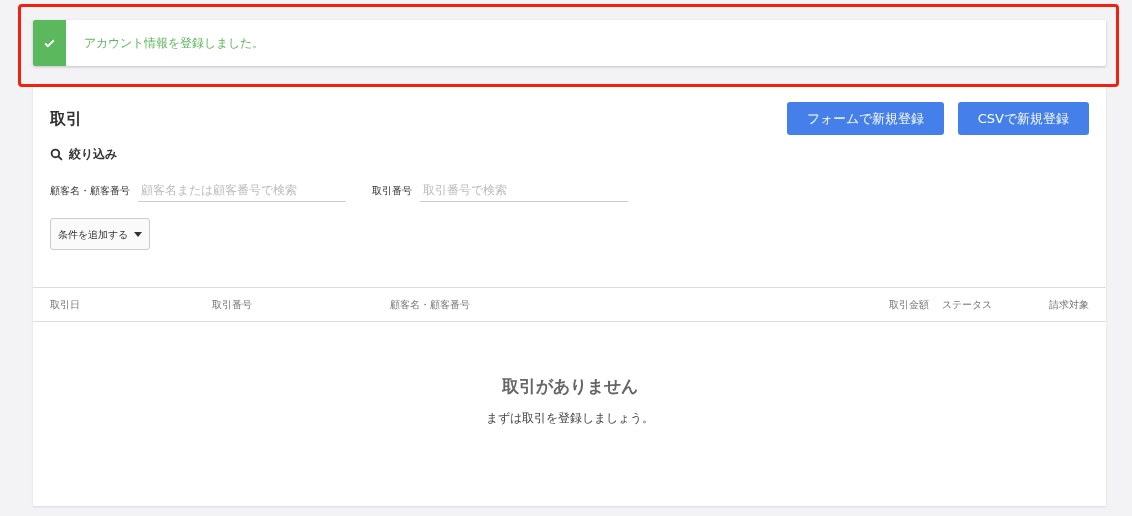 The image size is (1132, 516). Describe the element at coordinates (909, 305) in the screenshot. I see `column-header: 取引金額` at that location.